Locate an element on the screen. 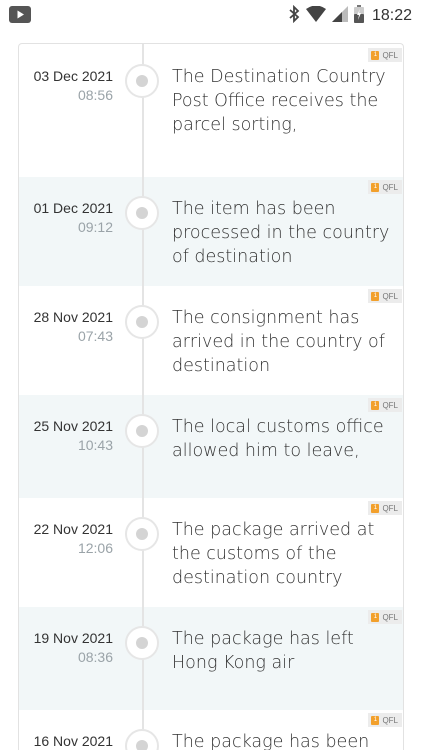 The width and height of the screenshot is (421, 750). event-time: 12:06 is located at coordinates (95, 548).